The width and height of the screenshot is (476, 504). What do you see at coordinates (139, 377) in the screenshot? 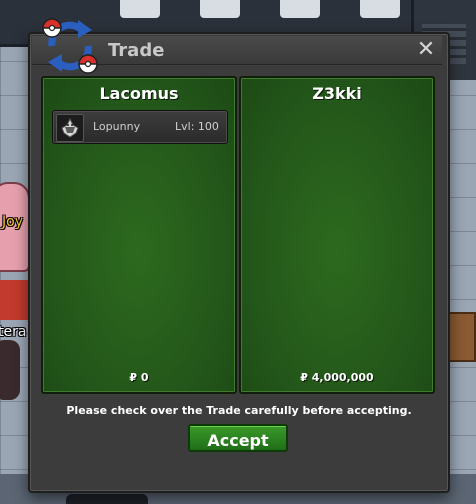
I see `left-money: ₽ 0` at bounding box center [139, 377].